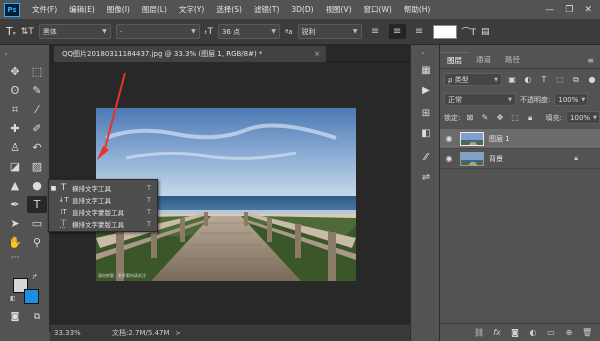  Describe the element at coordinates (339, 9) in the screenshot. I see `menu-view: 视图(V)` at that location.